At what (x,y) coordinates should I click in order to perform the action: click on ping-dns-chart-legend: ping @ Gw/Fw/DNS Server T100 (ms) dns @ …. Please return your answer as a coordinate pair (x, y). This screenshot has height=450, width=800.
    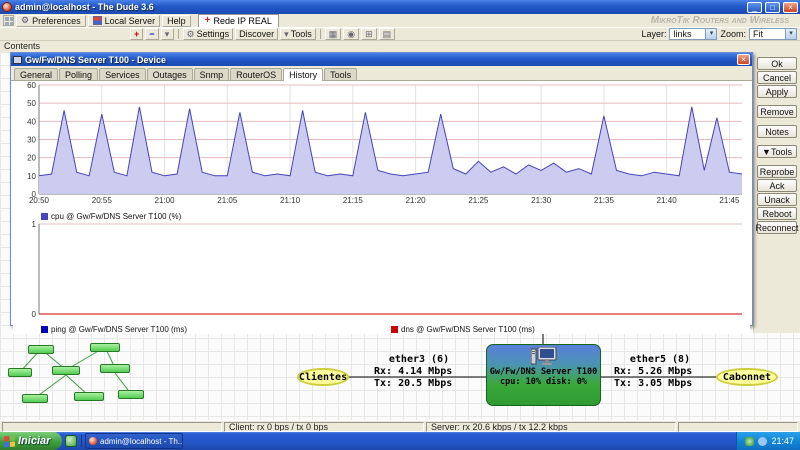
    Looking at the image, I should click on (381, 329).